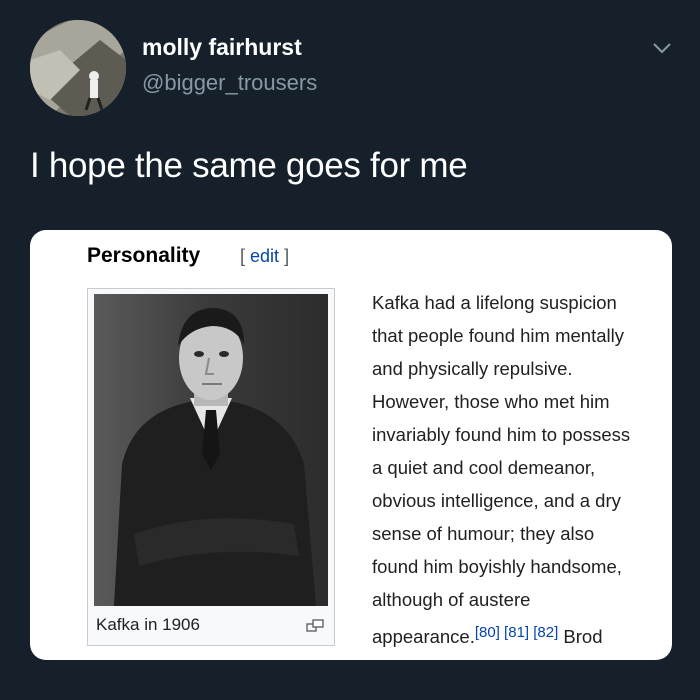  What do you see at coordinates (484, 467) in the screenshot?
I see `article-line: a quiet and cool demeanor,` at bounding box center [484, 467].